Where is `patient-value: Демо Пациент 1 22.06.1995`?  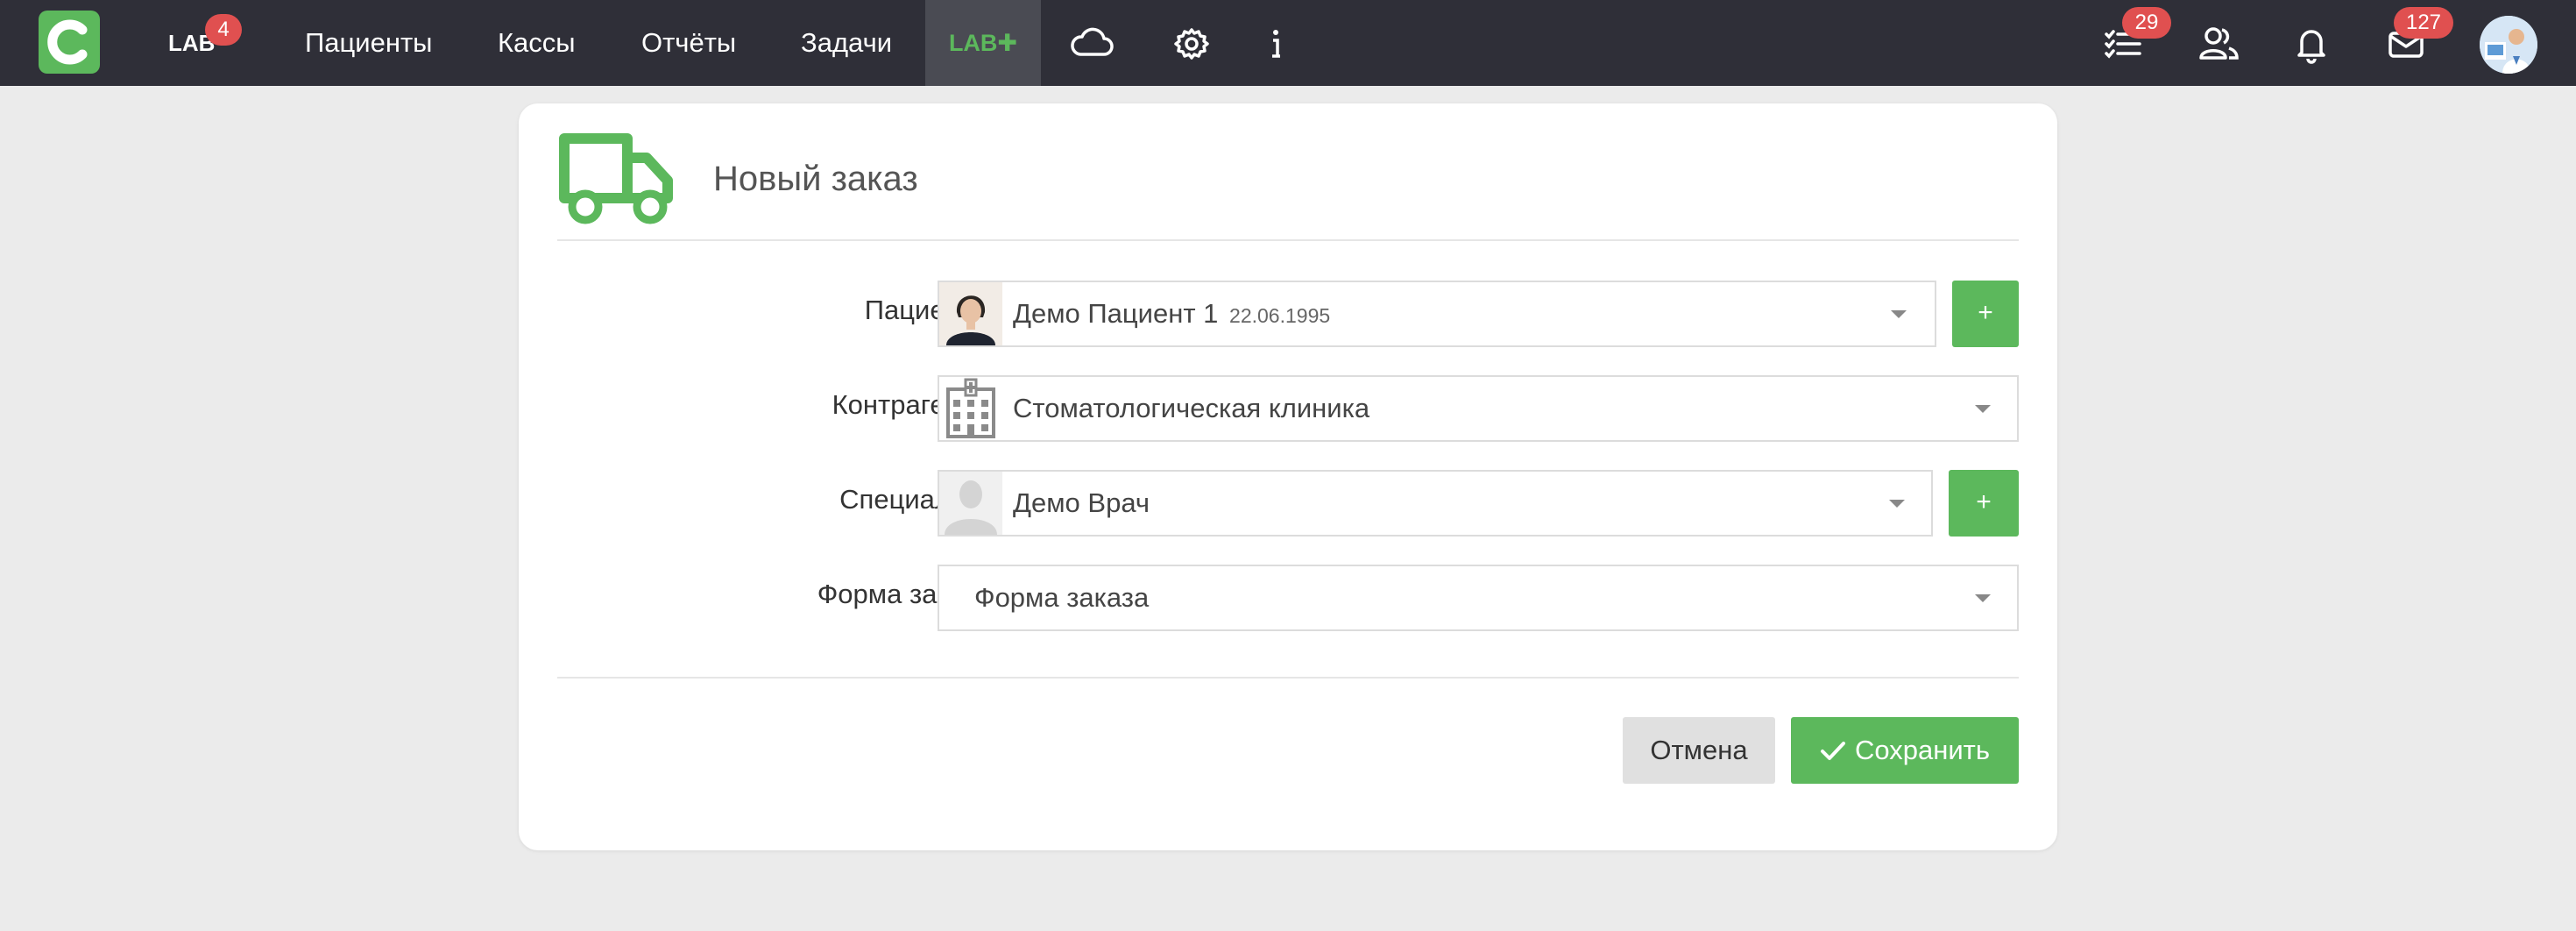
patient-value: Демо Пациент 1 22.06.1995 is located at coordinates (1171, 314).